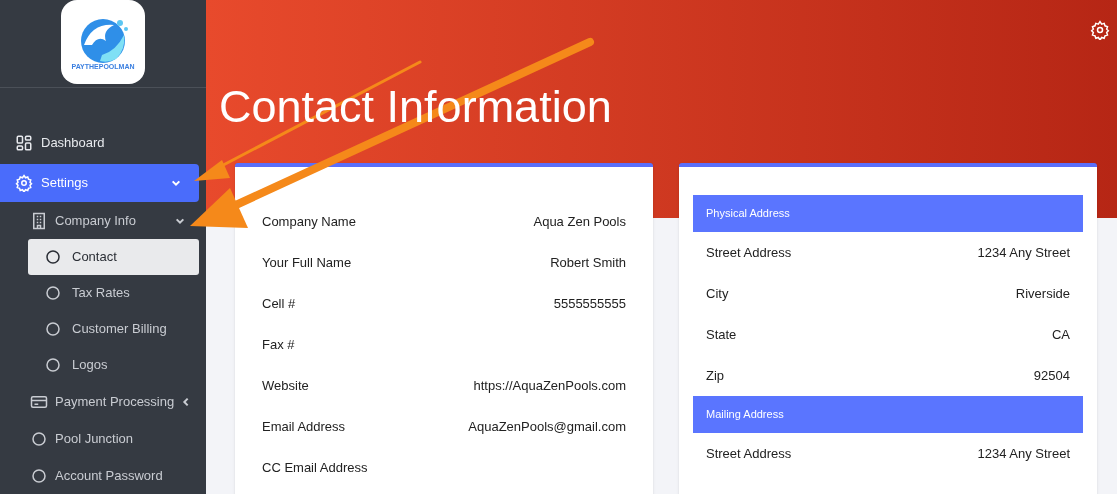 This screenshot has height=494, width=1117. Describe the element at coordinates (547, 426) in the screenshot. I see `field-value: AquaZenPools@gmail.com` at that location.